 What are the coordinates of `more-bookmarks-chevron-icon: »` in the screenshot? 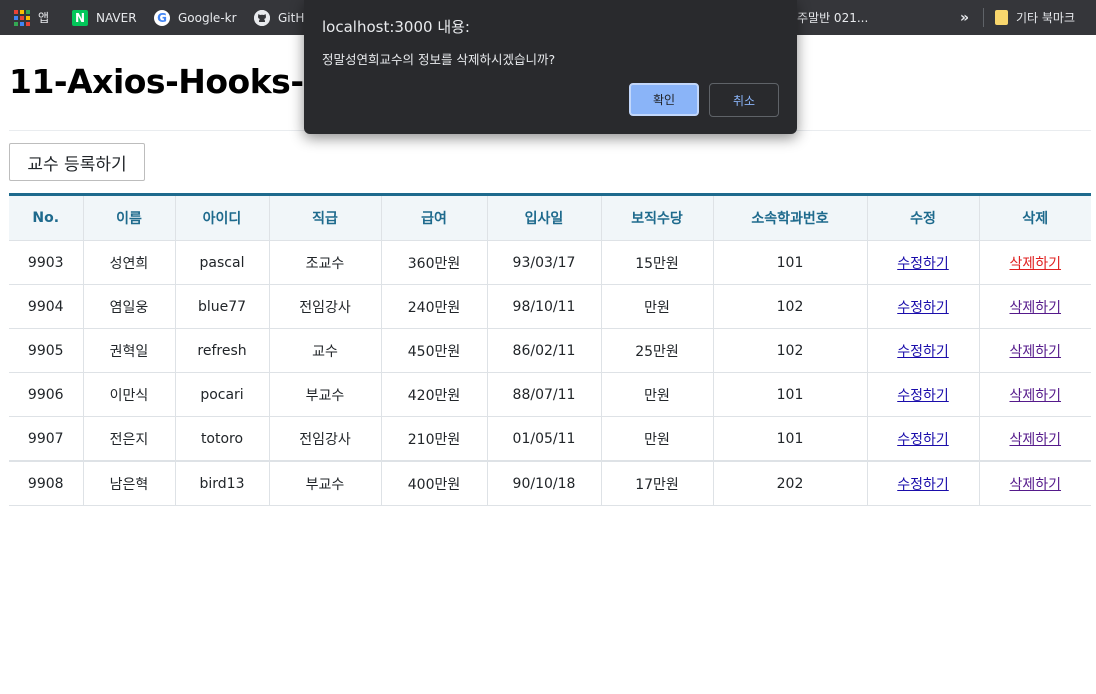 It's located at (964, 17).